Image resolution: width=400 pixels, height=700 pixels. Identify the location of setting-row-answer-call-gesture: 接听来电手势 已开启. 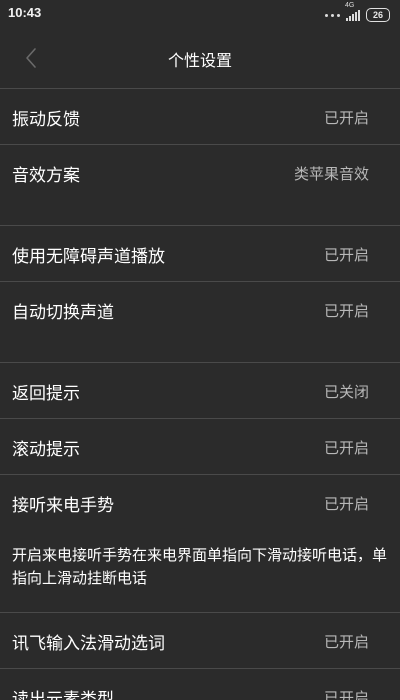
(200, 502).